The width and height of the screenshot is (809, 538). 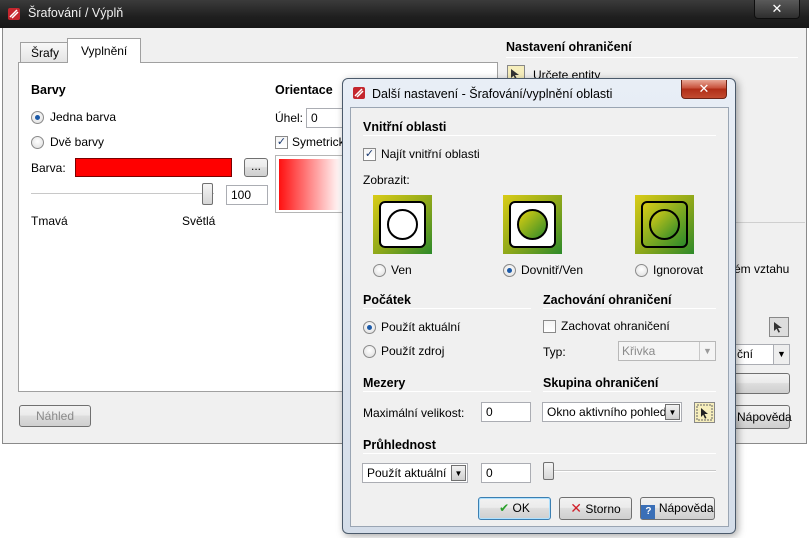 What do you see at coordinates (404, 14) in the screenshot?
I see `main-titlebar: Šrafování / Výplň` at bounding box center [404, 14].